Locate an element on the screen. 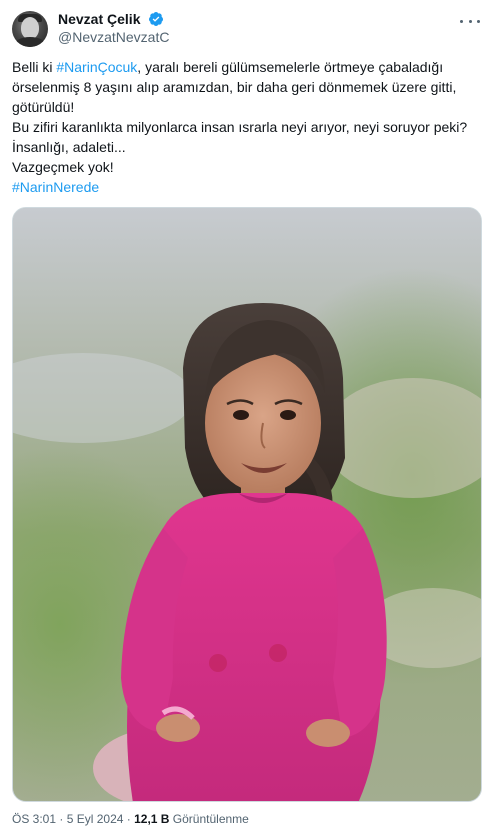 The width and height of the screenshot is (492, 827). more-options-icon is located at coordinates (470, 21).